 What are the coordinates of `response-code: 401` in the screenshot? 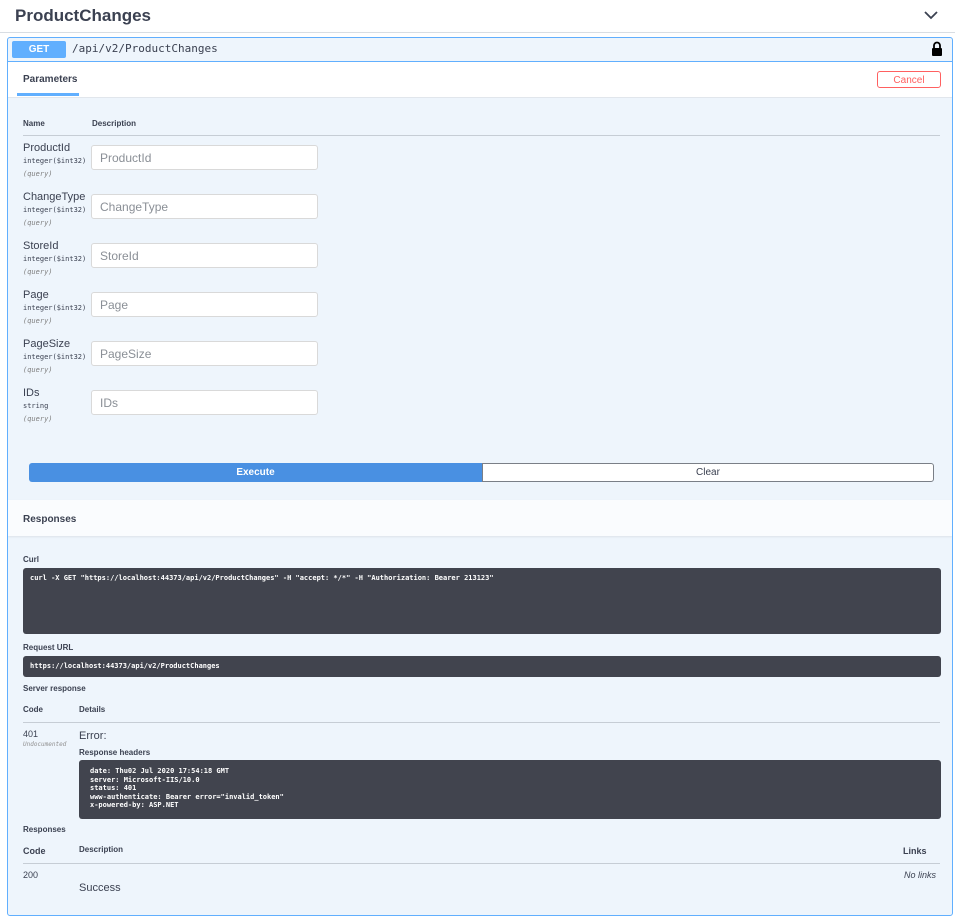 It's located at (31, 734).